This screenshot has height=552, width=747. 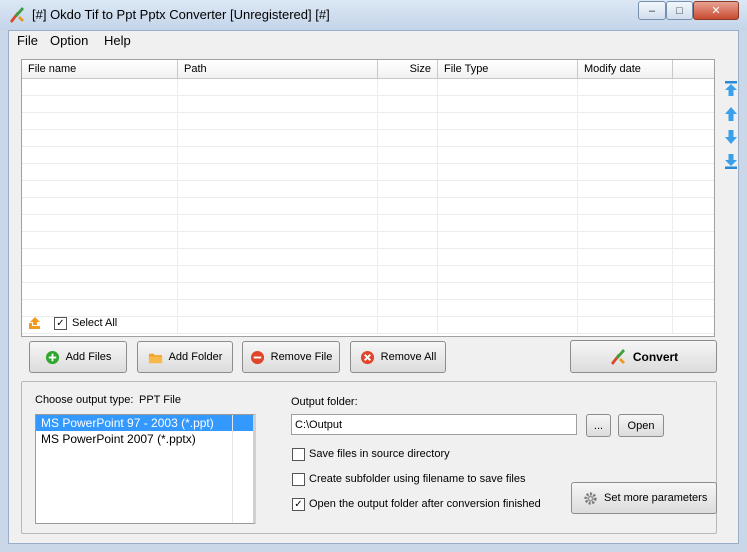 I want to click on save-in-source-label: Save files in source directory, so click(x=379, y=454).